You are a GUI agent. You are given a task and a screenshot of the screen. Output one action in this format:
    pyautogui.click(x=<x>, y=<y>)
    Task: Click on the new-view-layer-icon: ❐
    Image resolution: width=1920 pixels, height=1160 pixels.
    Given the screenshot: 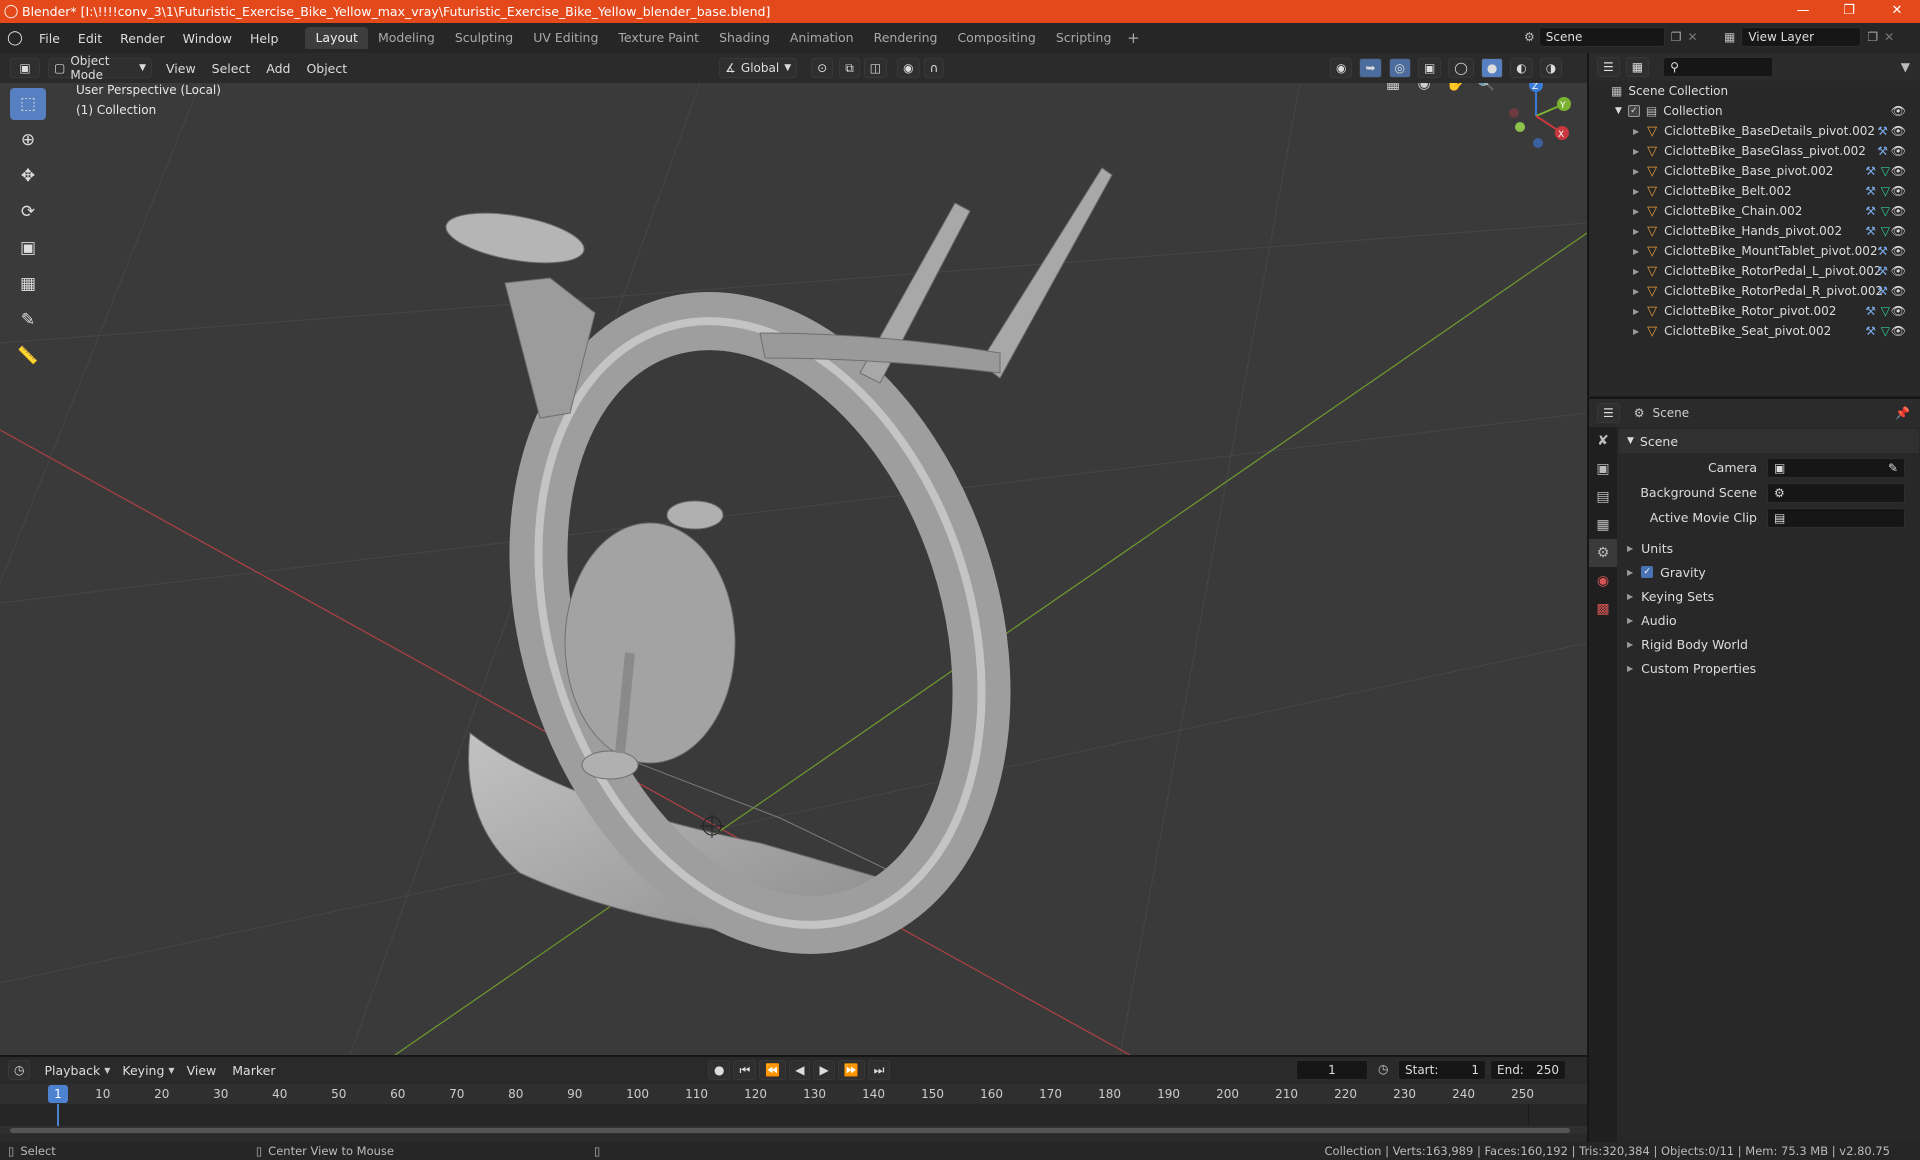 What is the action you would take?
    pyautogui.click(x=1872, y=37)
    